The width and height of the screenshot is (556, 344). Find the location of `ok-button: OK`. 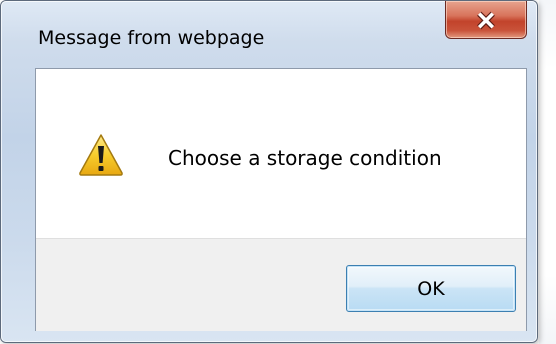

ok-button: OK is located at coordinates (431, 288).